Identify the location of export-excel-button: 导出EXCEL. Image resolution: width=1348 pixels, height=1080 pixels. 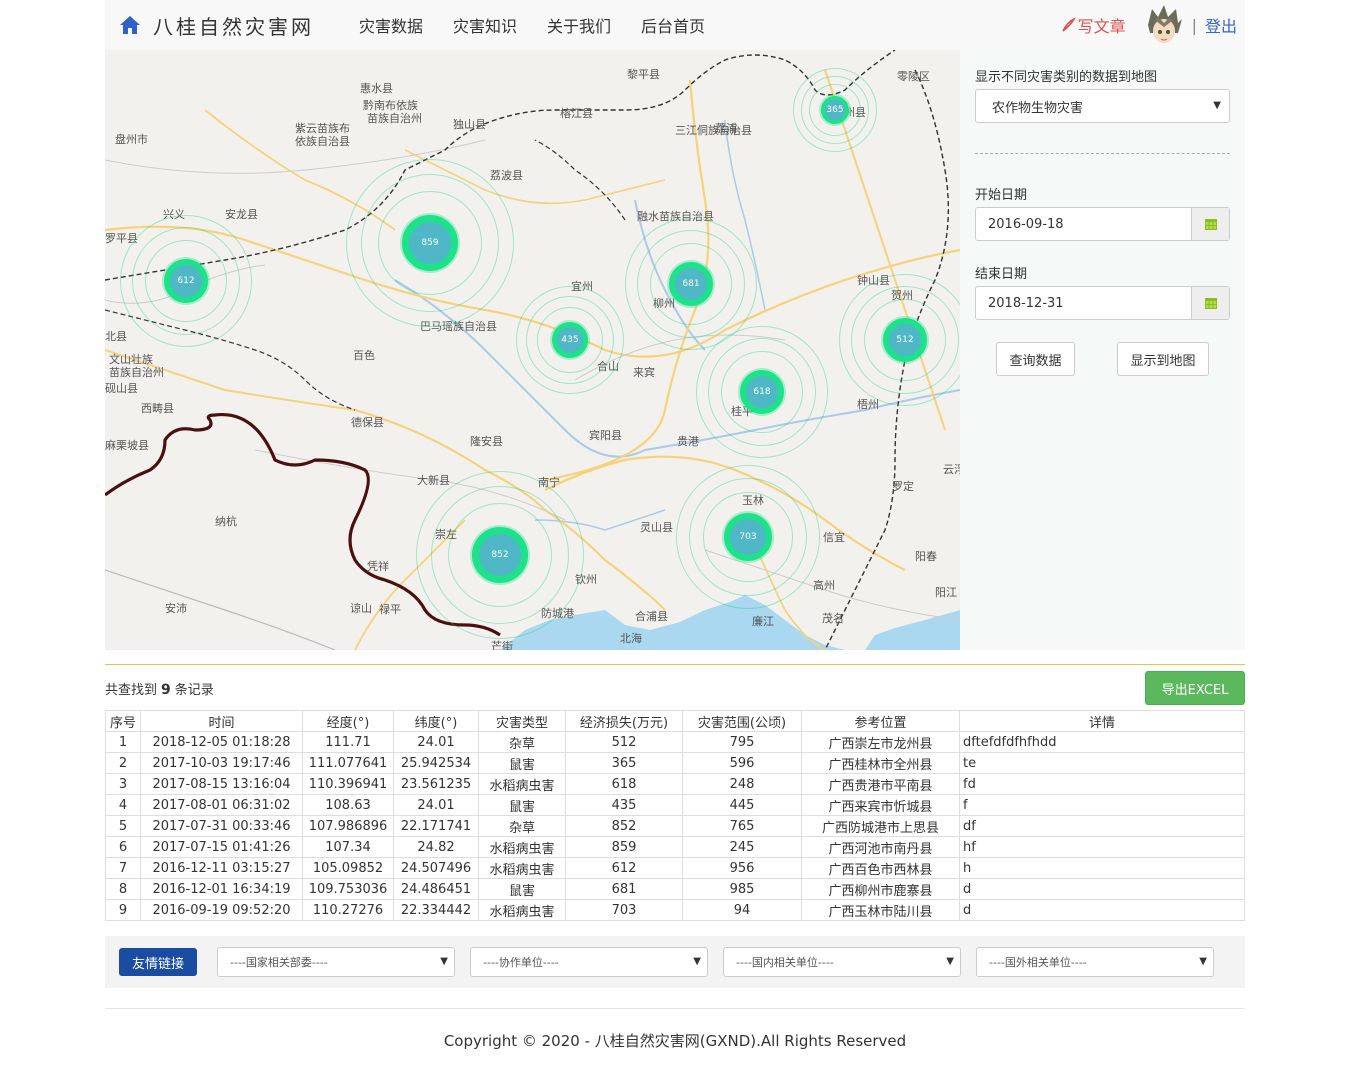
(1195, 688).